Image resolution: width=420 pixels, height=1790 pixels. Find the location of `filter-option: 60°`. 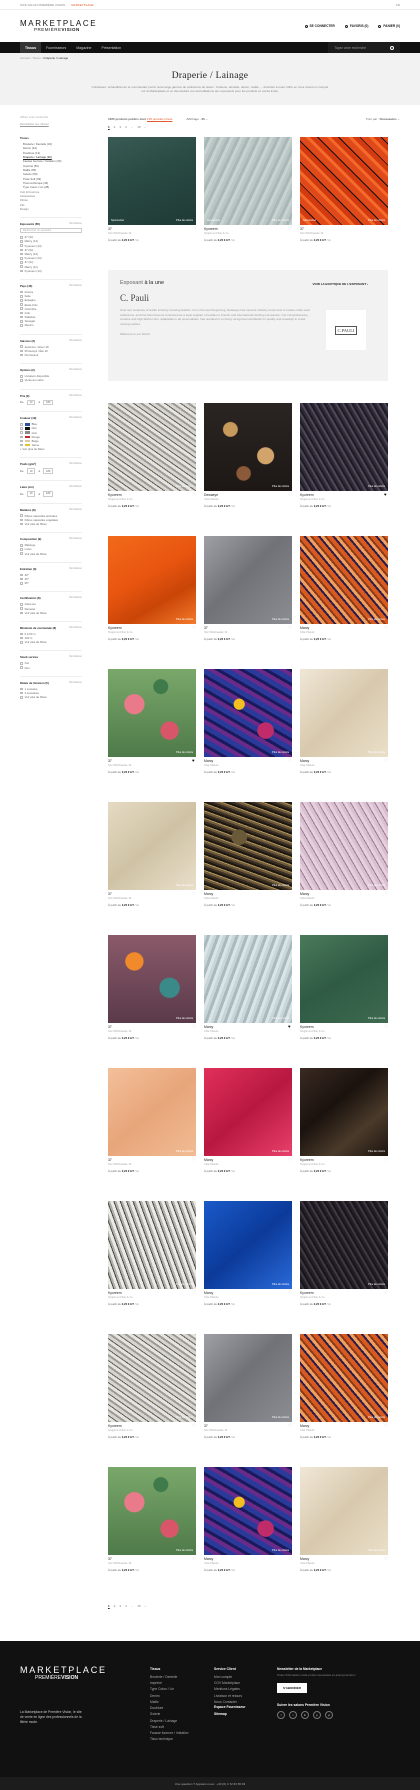

filter-option: 60° is located at coordinates (51, 583).